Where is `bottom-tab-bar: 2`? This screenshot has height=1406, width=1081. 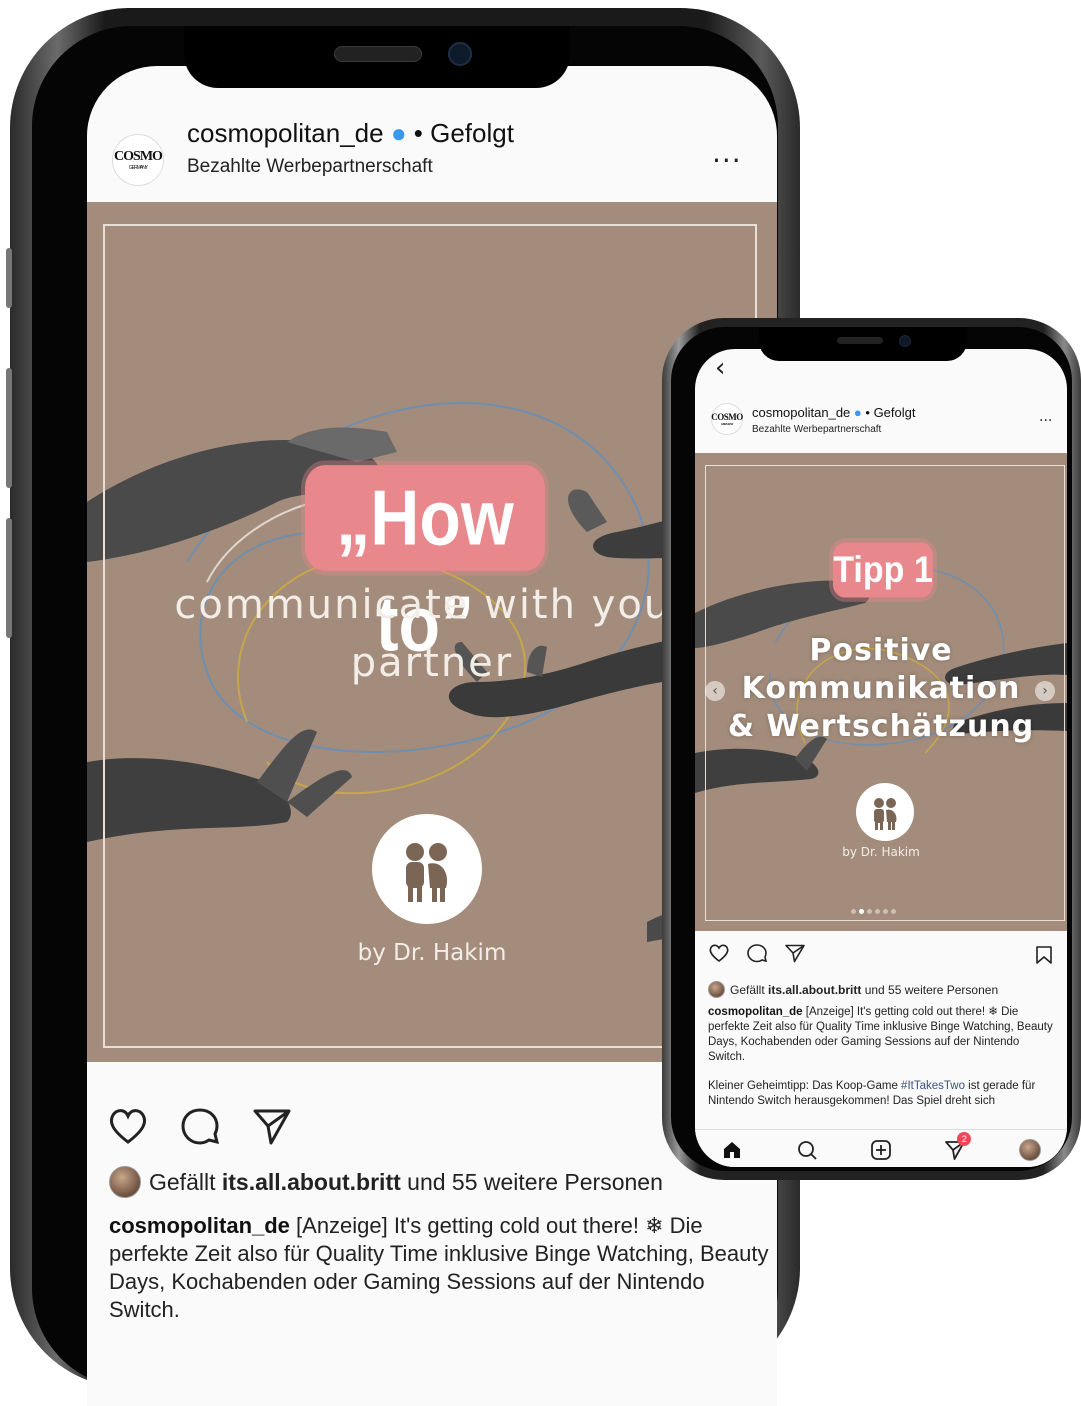
bottom-tab-bar: 2 is located at coordinates (881, 1148).